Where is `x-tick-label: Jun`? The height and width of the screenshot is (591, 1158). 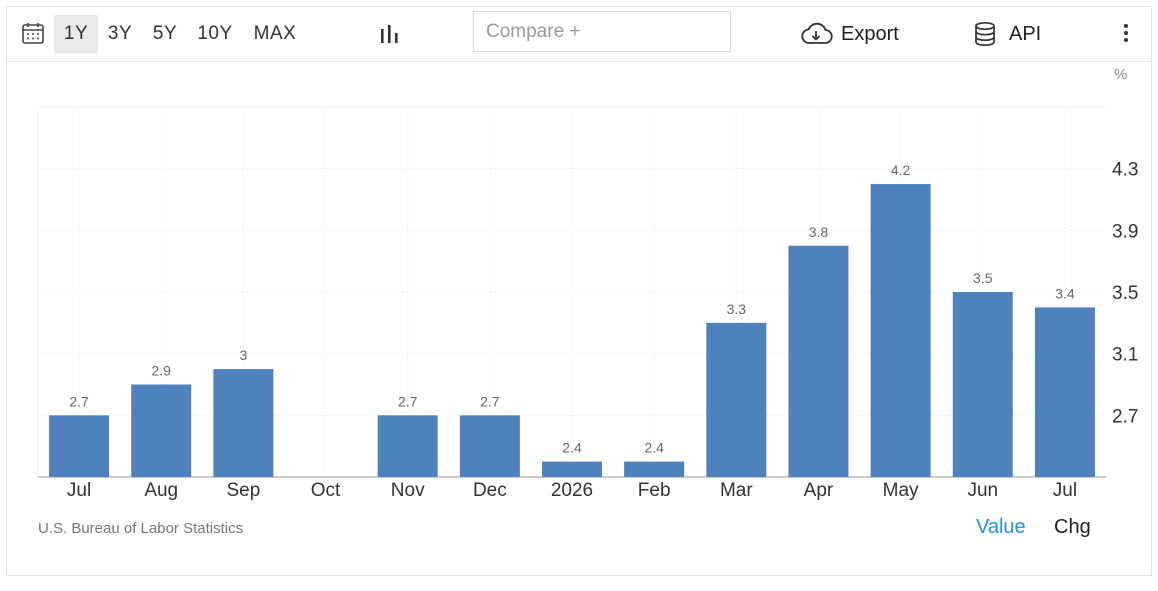
x-tick-label: Jun is located at coordinates (982, 490).